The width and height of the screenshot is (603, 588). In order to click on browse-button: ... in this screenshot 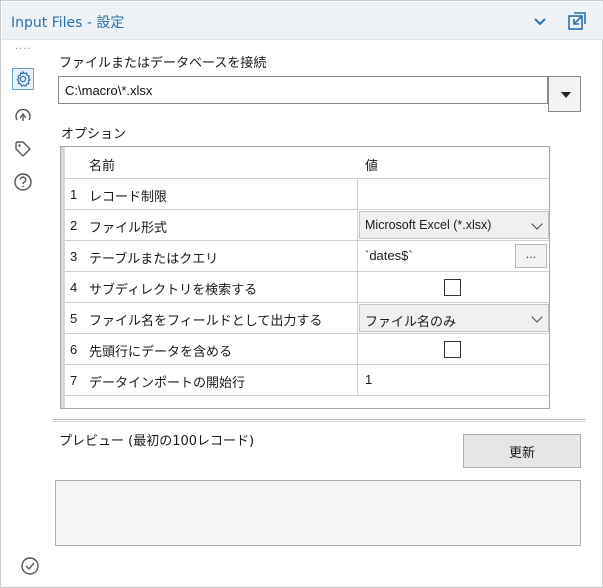, I will do `click(531, 256)`.